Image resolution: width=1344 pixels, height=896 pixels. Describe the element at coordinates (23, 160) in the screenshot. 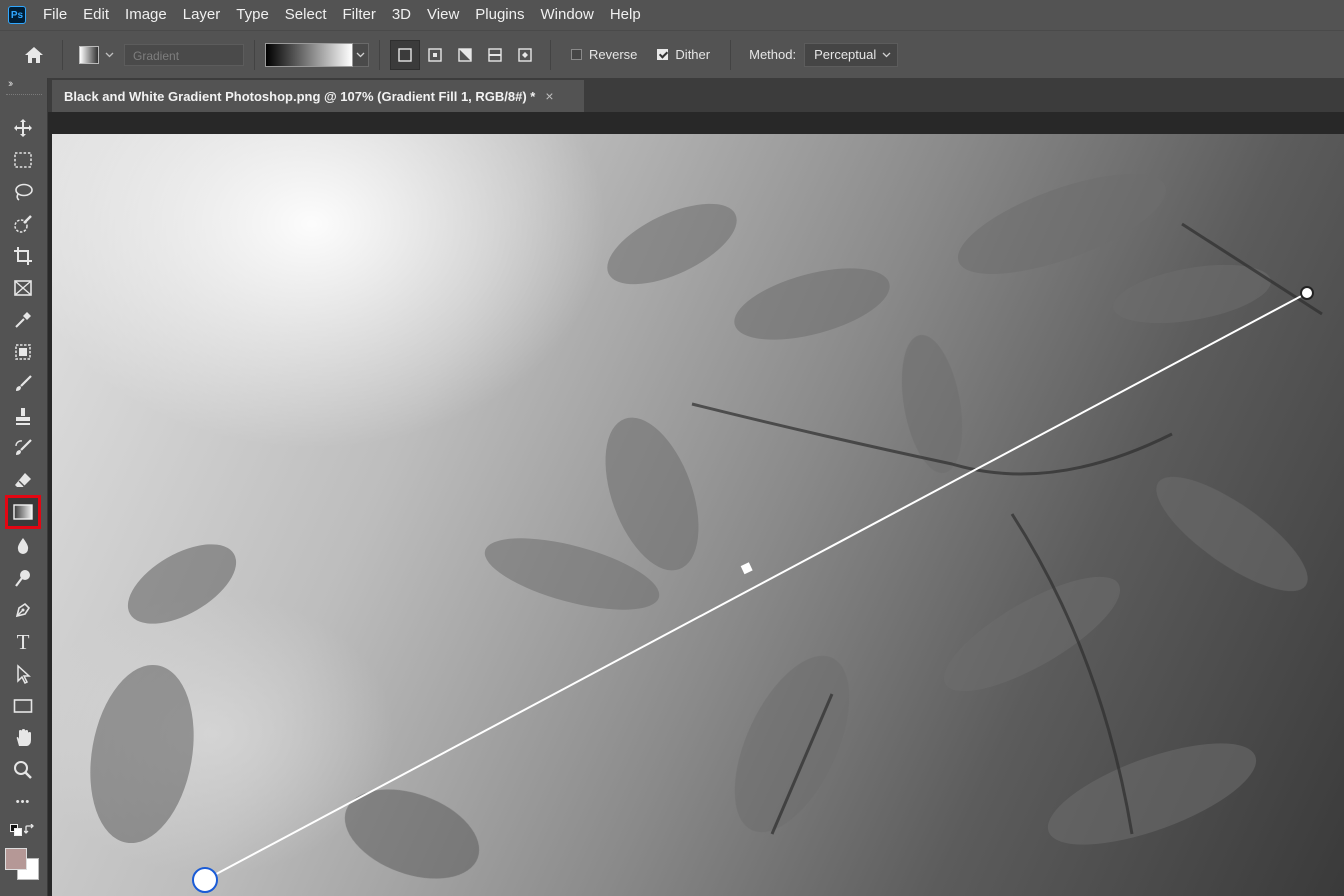

I see `rectangular-marquee-tool` at that location.